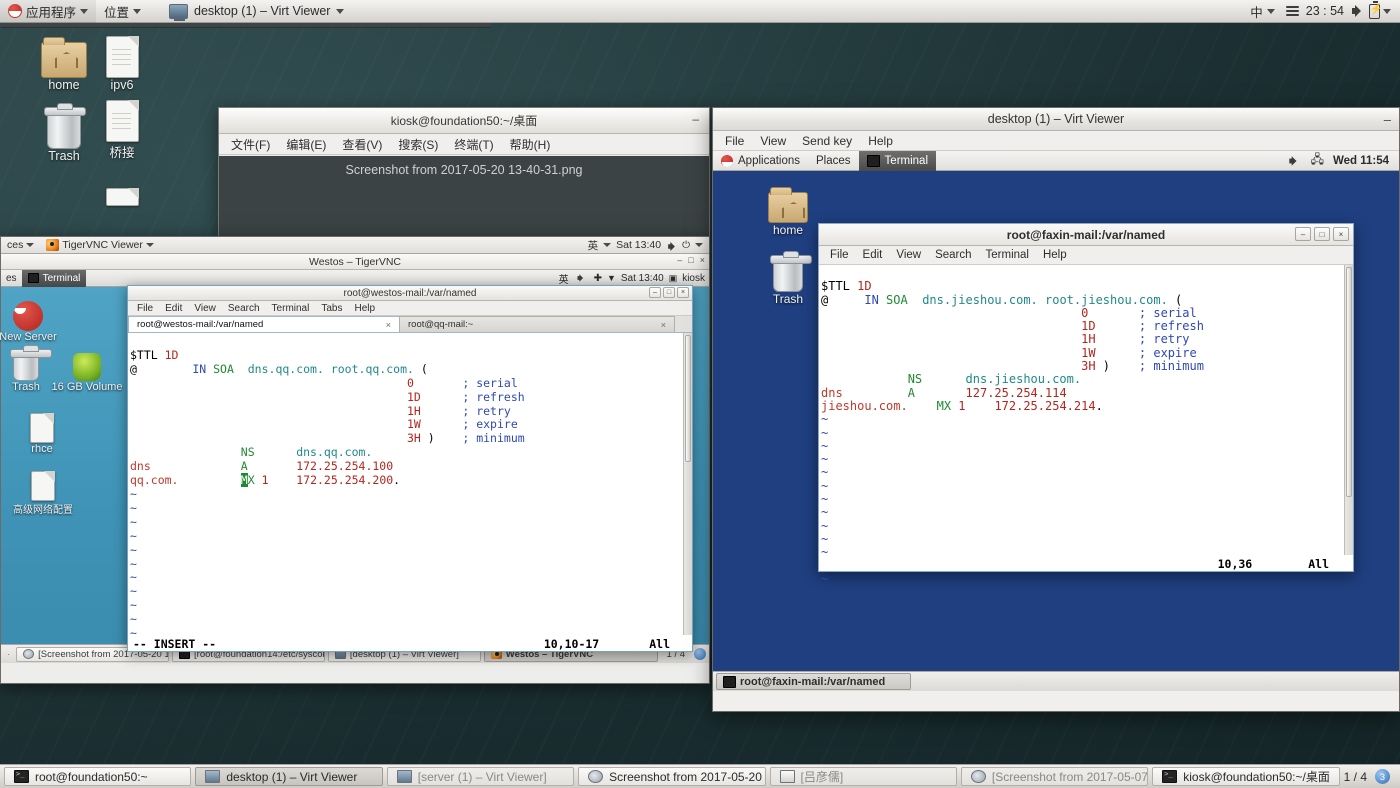 Image resolution: width=1400 pixels, height=788 pixels. Describe the element at coordinates (289, 776) in the screenshot. I see `taskbar-item-desktop-virt-viewer: desktop (1) – Virt Viewer` at that location.